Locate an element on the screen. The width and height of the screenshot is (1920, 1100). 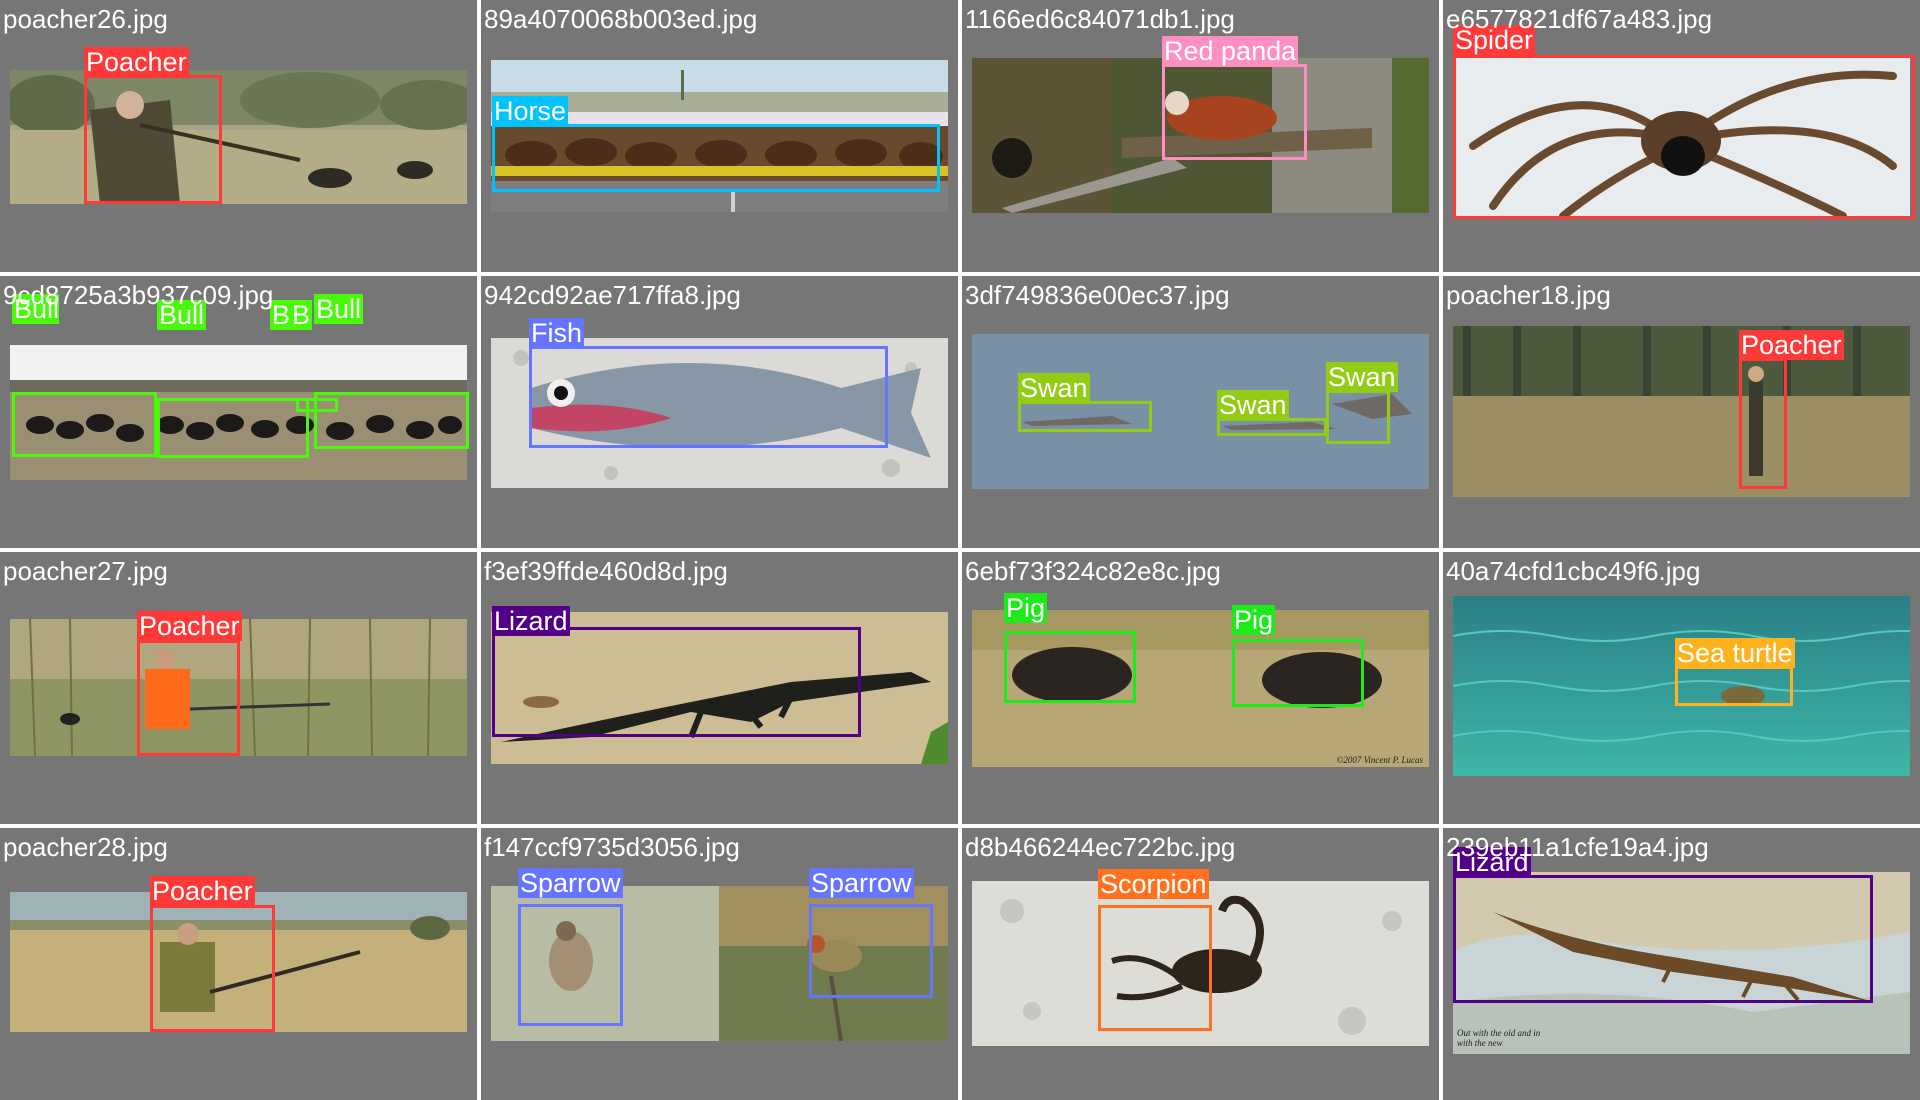
tile-d8b466244ec722bc: d8b466244ec722bc.jpg Scorpion is located at coordinates (1200, 964).